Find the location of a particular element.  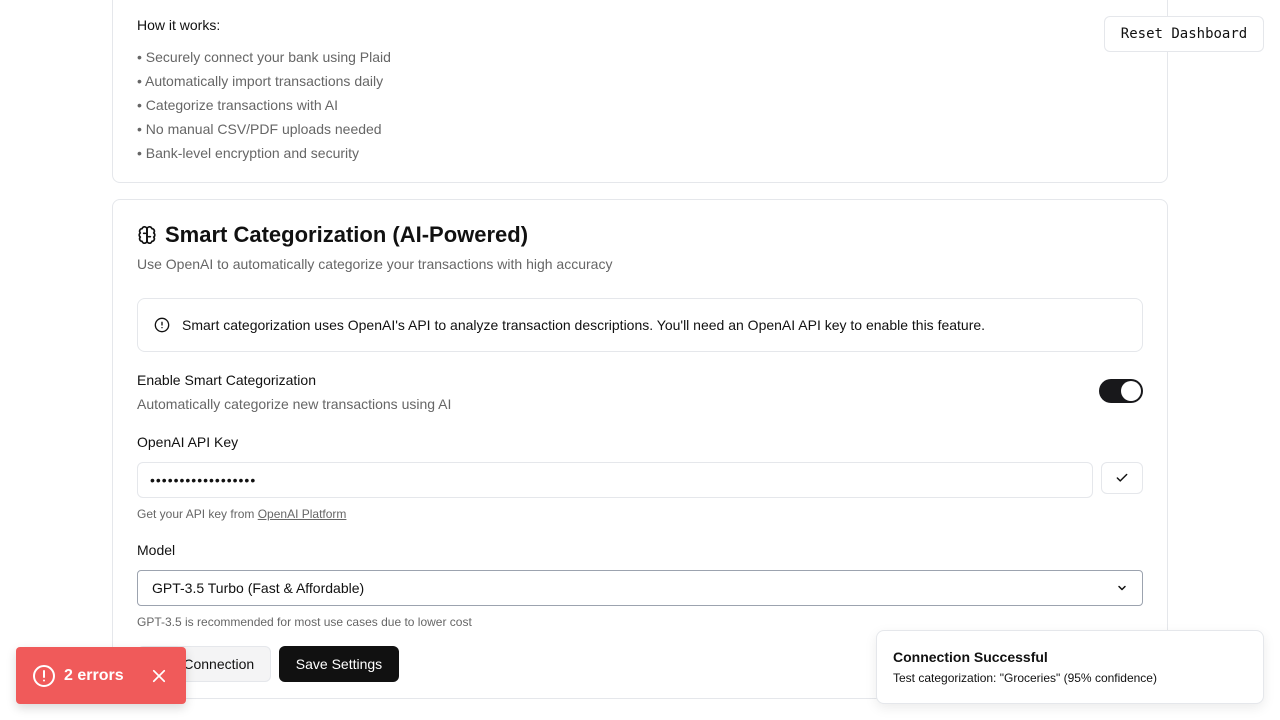

alert-circle-icon is located at coordinates (44, 675).